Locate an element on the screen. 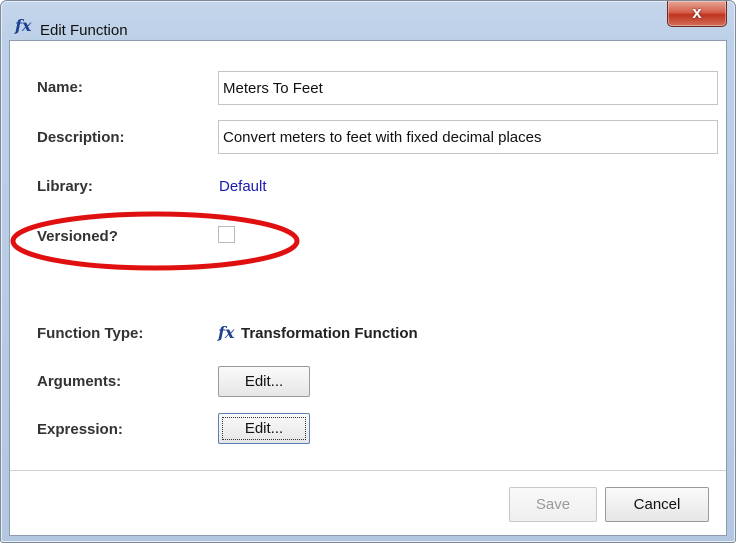 The image size is (736, 543). library-label: Library: is located at coordinates (65, 186).